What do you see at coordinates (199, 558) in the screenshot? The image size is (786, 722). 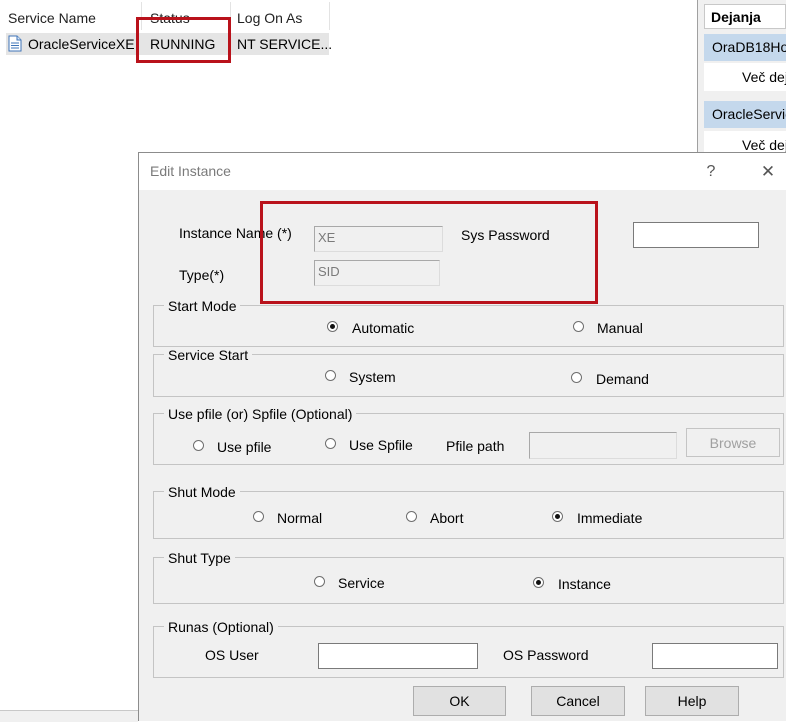 I see `shut-type-label: Shut Type` at bounding box center [199, 558].